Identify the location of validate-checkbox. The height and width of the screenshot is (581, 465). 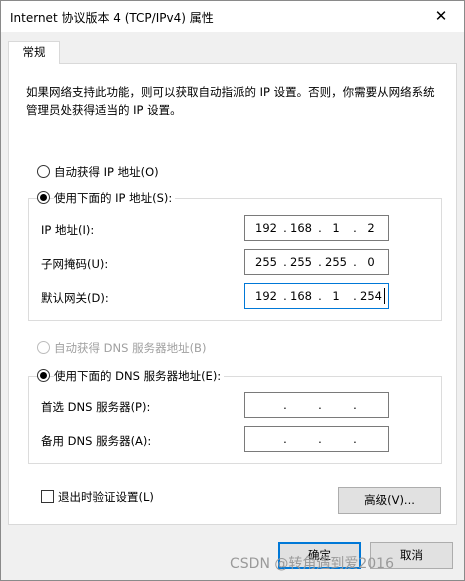
(47, 496).